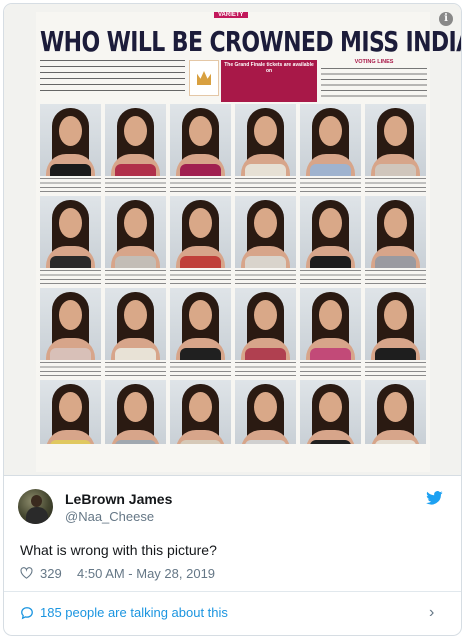 This screenshot has height=642, width=465. I want to click on newspaper-intro-text, so click(112, 78).